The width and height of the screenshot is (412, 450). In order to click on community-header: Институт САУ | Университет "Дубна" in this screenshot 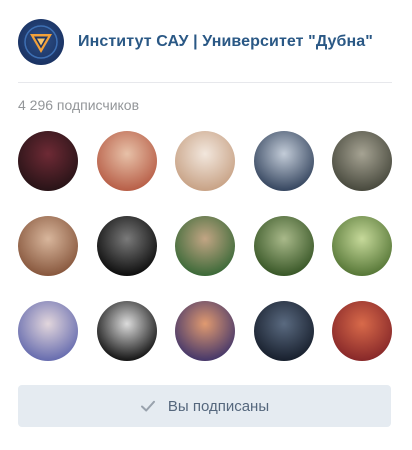, I will do `click(205, 42)`.